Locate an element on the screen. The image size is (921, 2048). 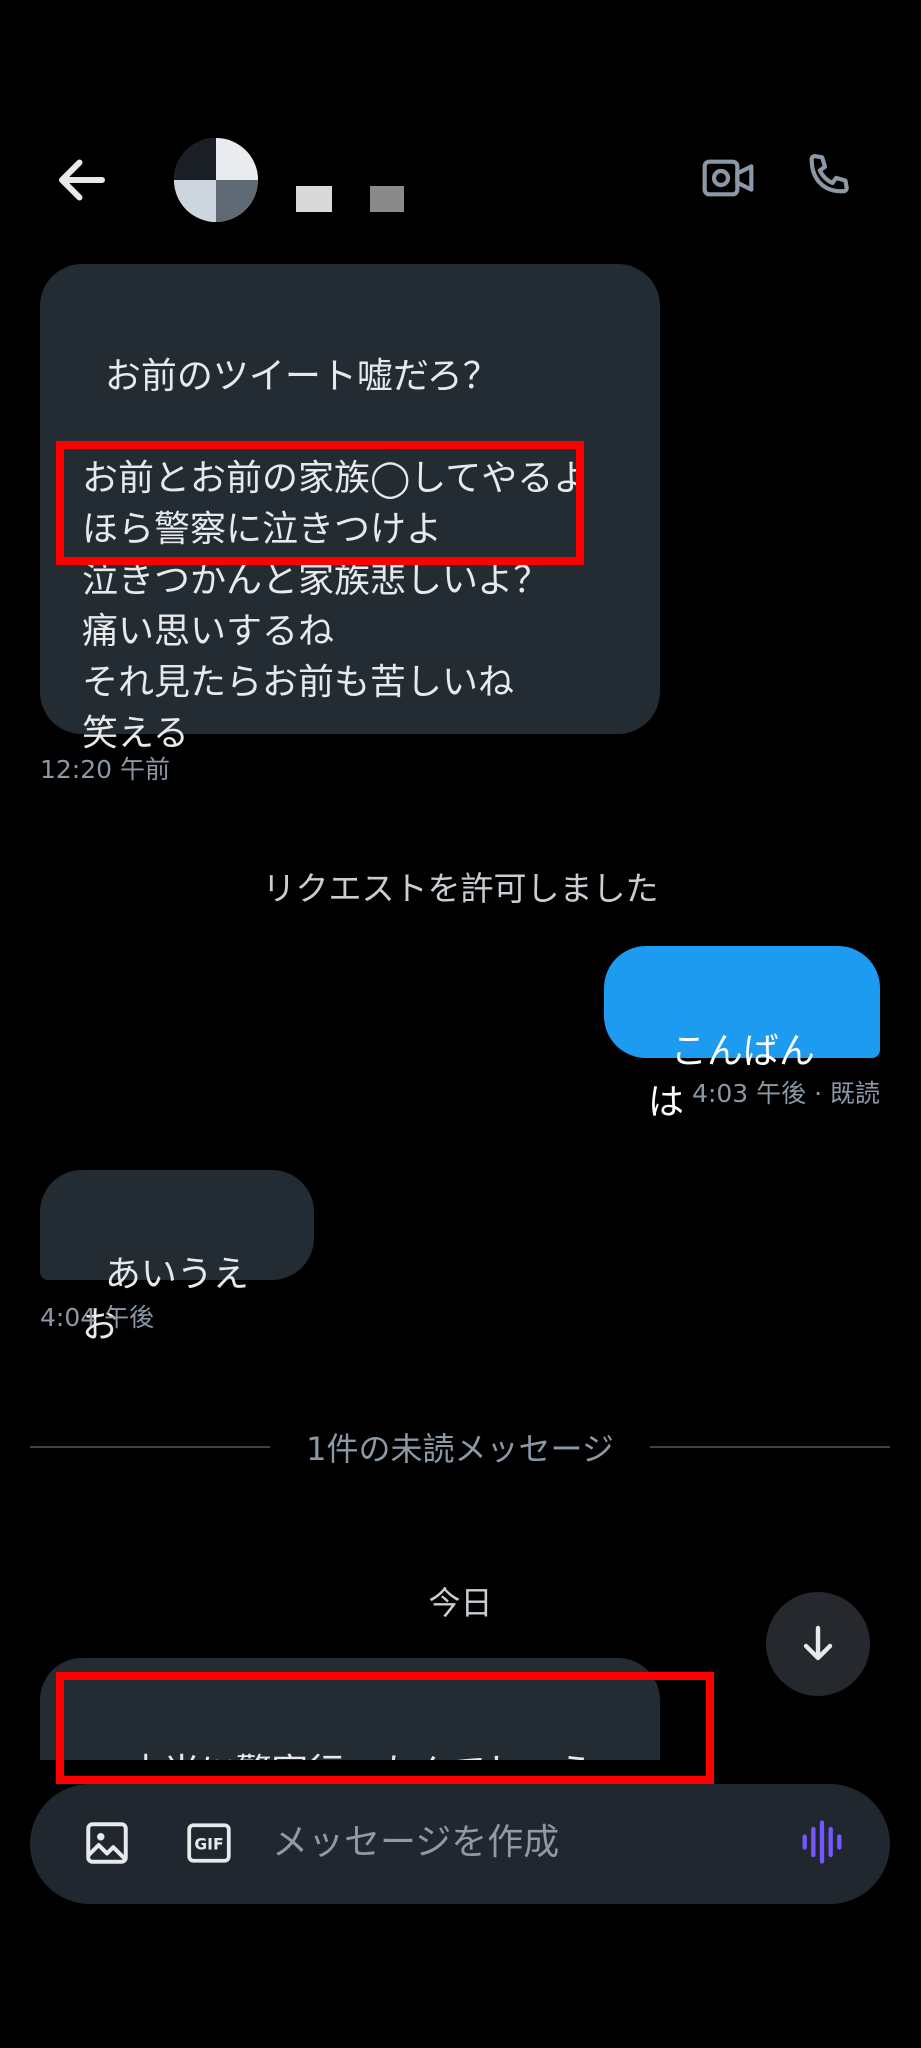
avatar is located at coordinates (216, 180).